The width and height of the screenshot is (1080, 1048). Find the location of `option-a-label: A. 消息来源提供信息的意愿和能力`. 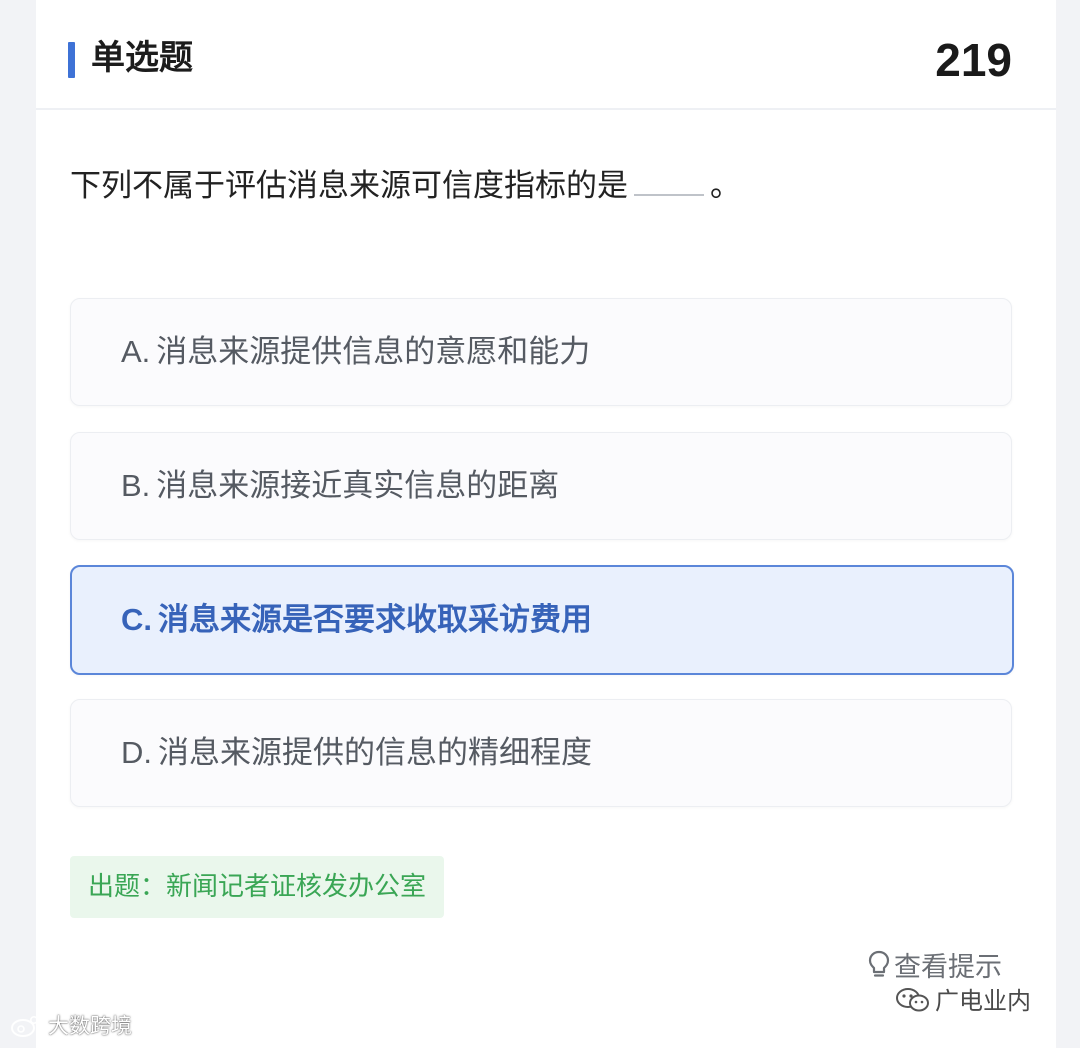

option-a-label: A. 消息来源提供信息的意愿和能力 is located at coordinates (355, 352).